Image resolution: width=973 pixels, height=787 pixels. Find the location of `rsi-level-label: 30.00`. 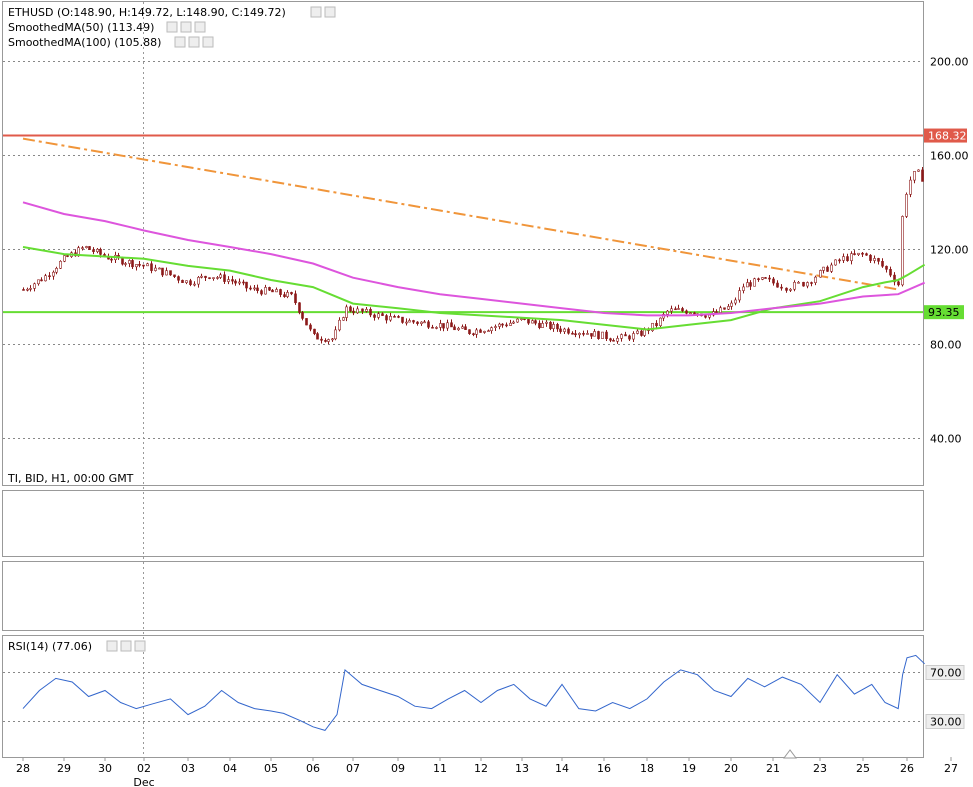

rsi-level-label: 30.00 is located at coordinates (946, 722).